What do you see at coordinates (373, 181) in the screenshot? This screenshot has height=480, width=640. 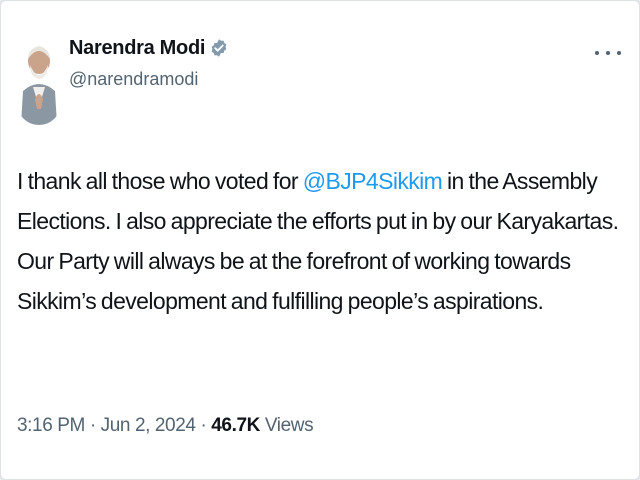 I see `mention-link: @BJP4Sikkim` at bounding box center [373, 181].